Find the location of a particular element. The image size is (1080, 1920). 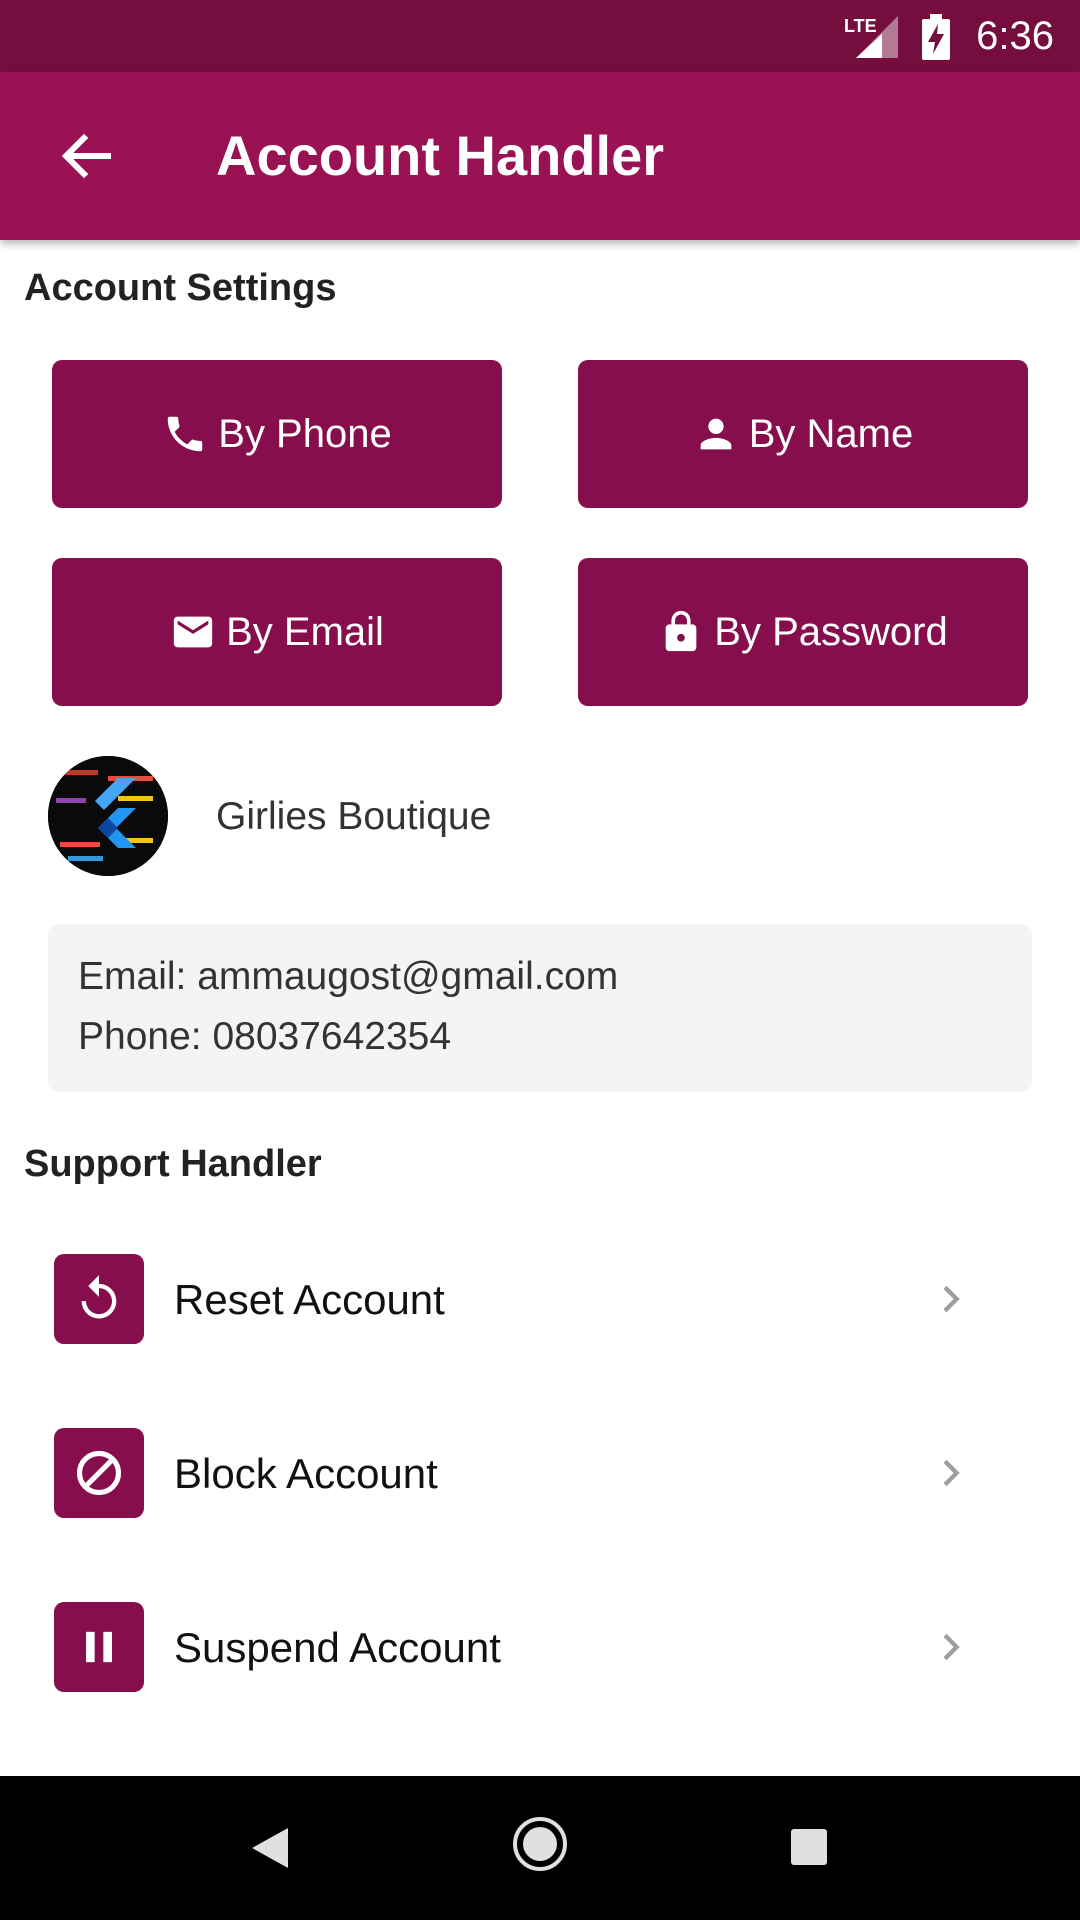

block-icon-tile is located at coordinates (99, 1473).